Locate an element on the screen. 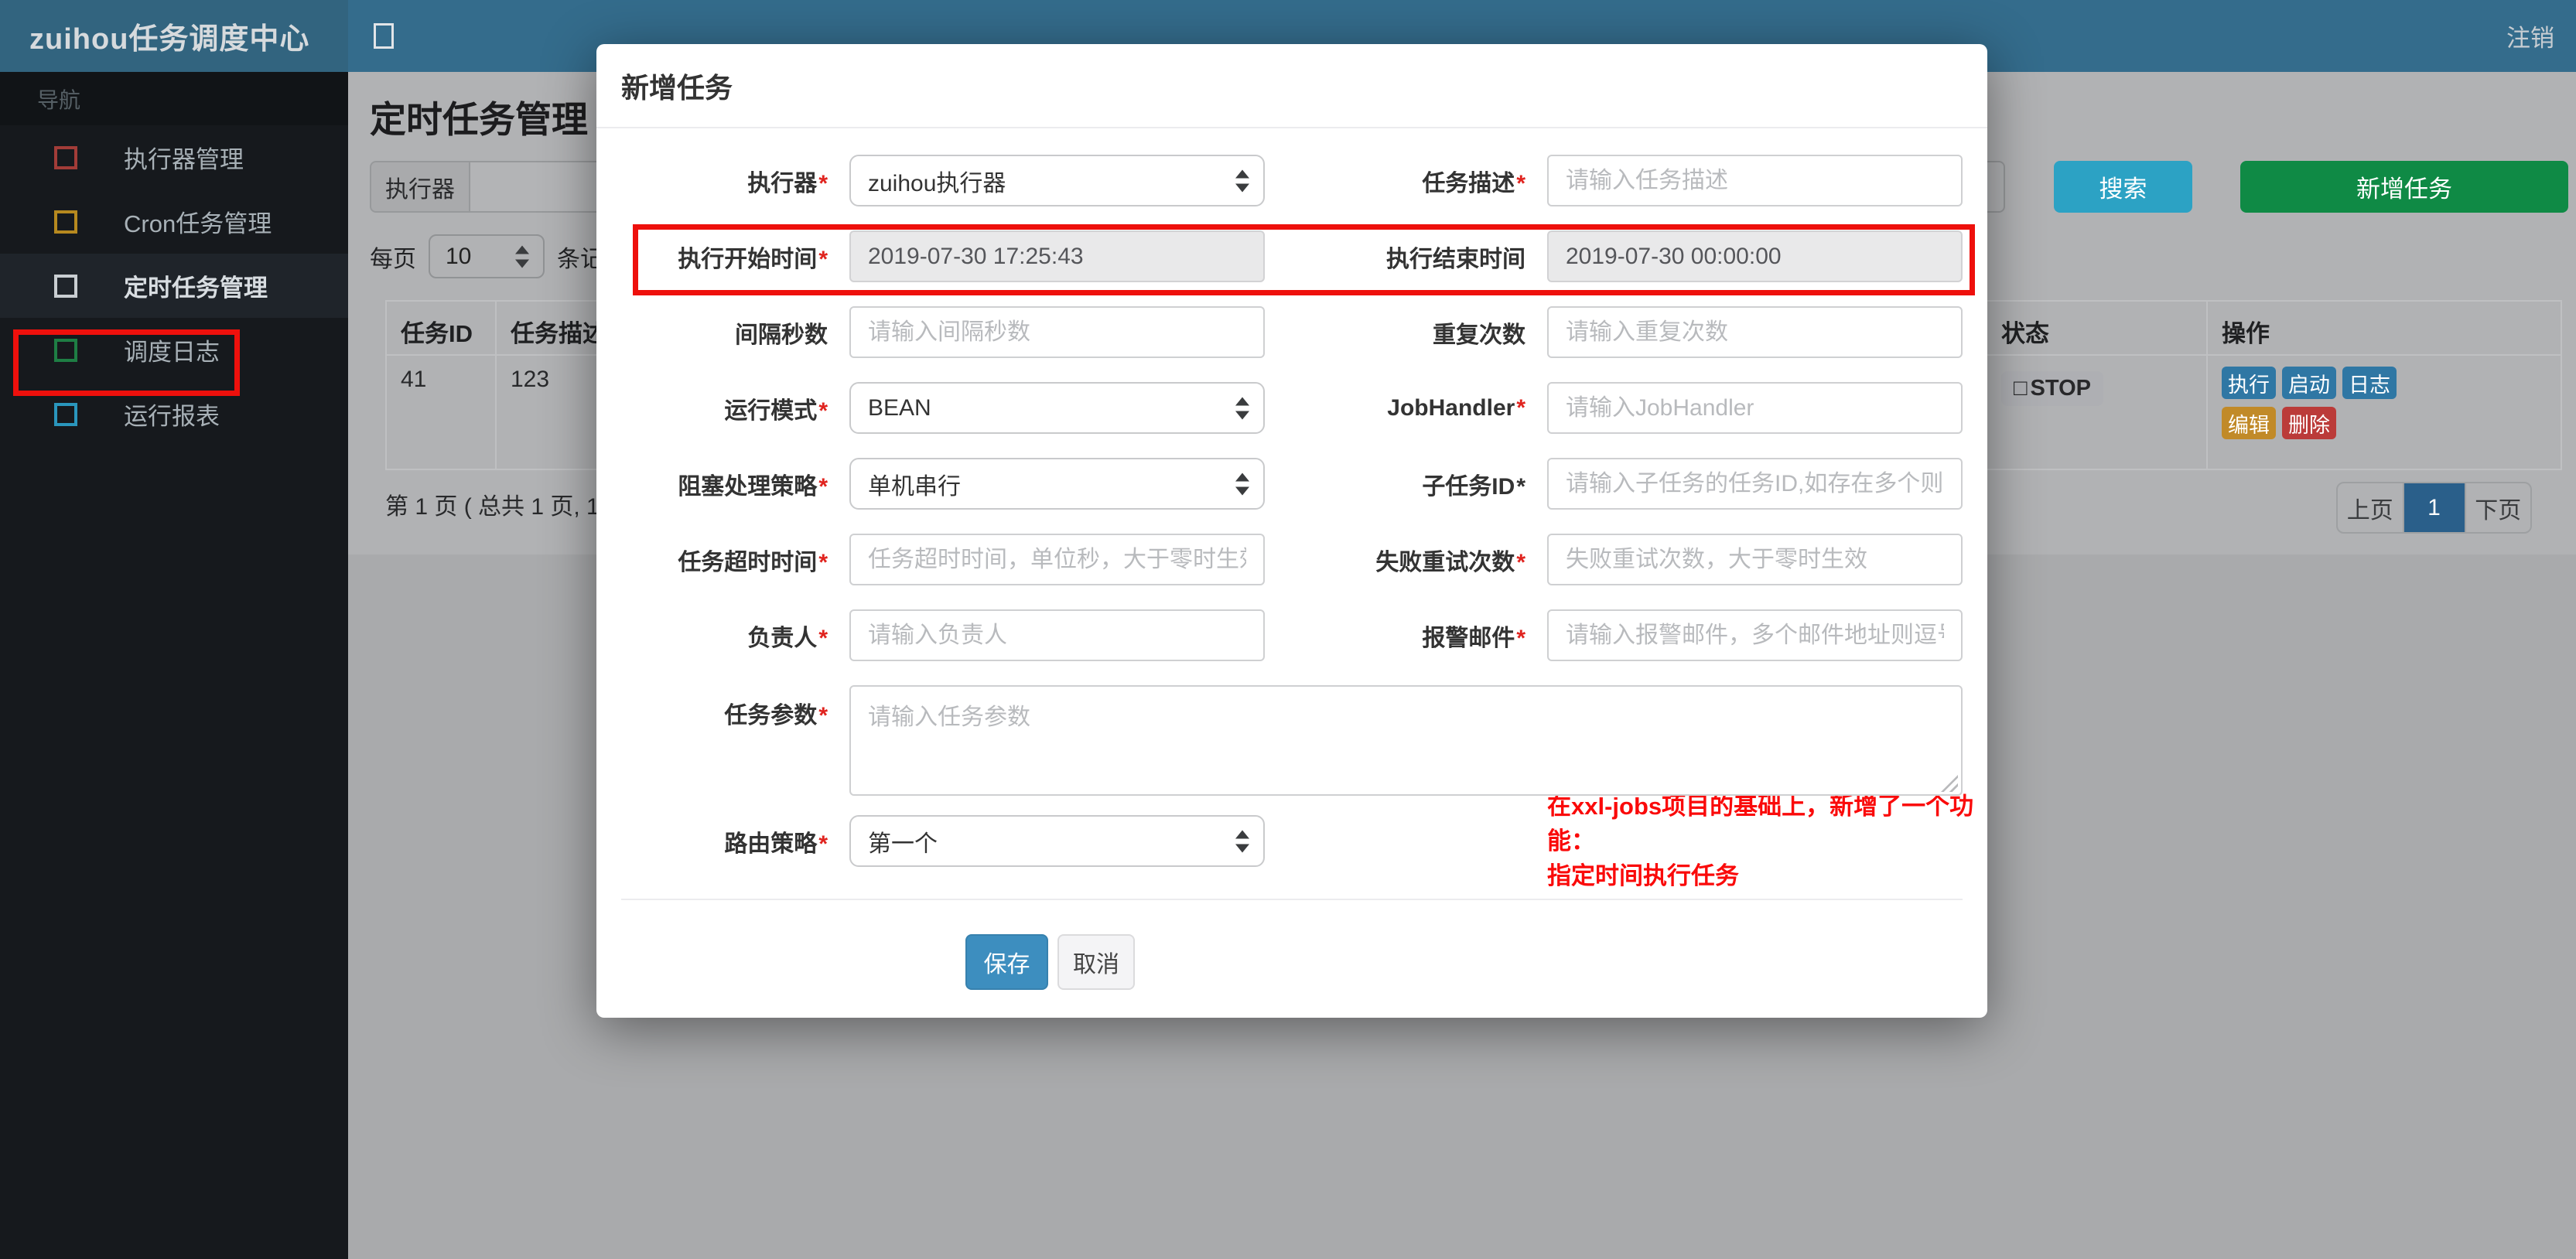  sidebar-item-run-report: 运行报表 is located at coordinates (174, 414).